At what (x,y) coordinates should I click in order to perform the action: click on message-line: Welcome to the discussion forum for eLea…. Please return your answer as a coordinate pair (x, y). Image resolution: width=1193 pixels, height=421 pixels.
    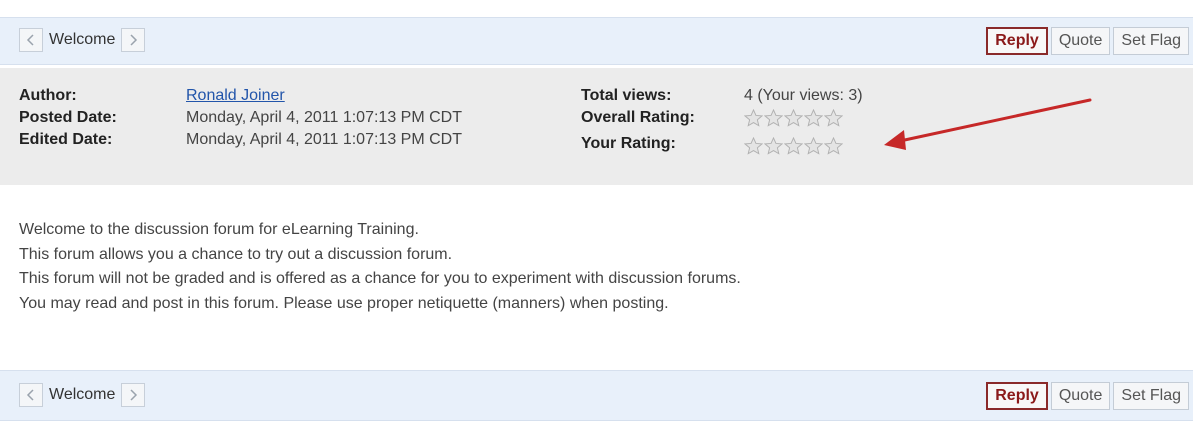
    Looking at the image, I should click on (219, 229).